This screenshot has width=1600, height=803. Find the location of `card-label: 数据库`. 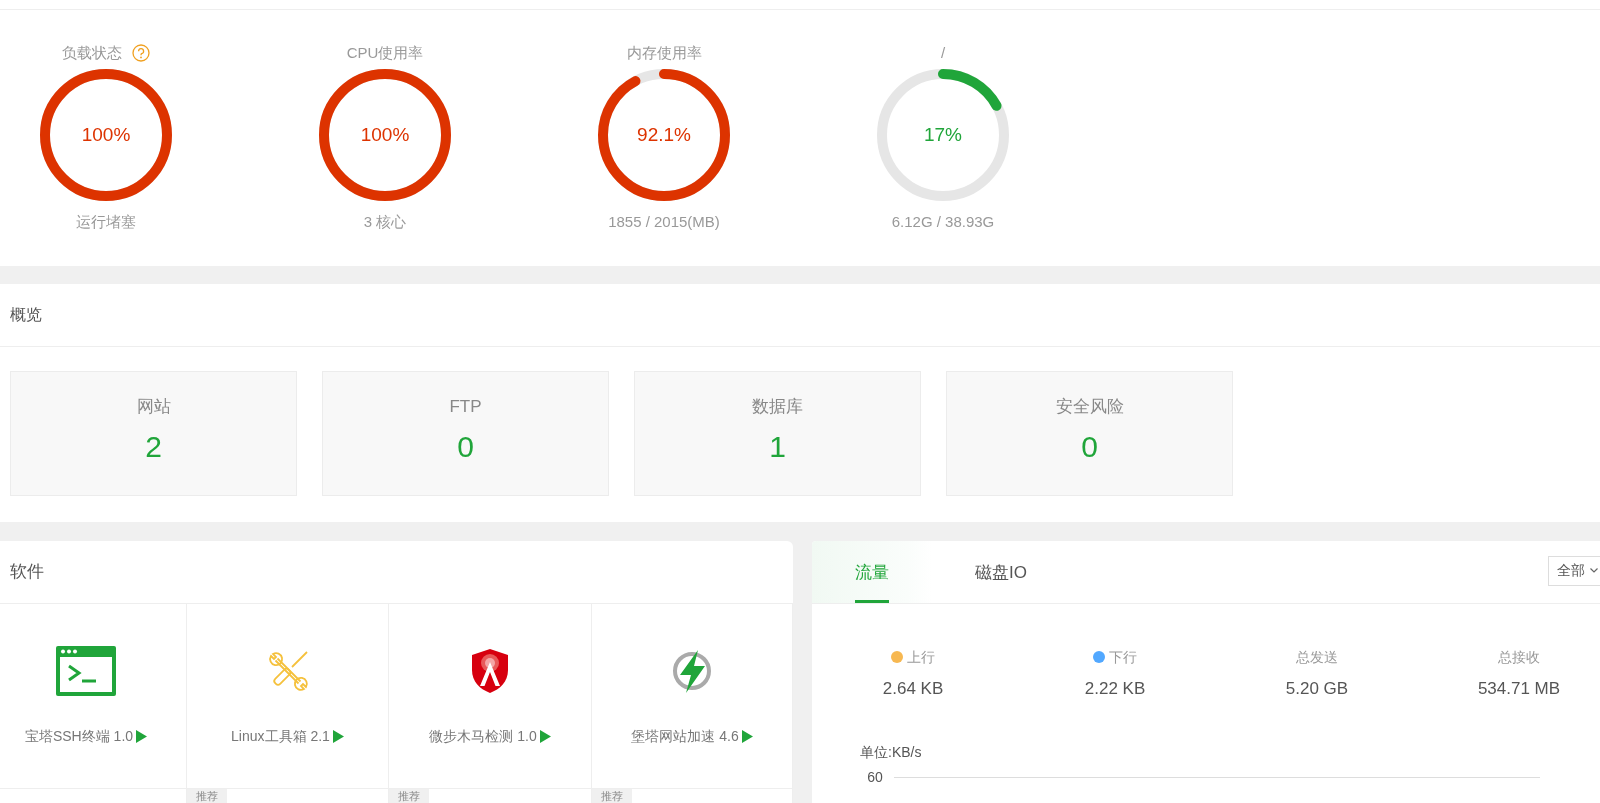

card-label: 数据库 is located at coordinates (777, 407).